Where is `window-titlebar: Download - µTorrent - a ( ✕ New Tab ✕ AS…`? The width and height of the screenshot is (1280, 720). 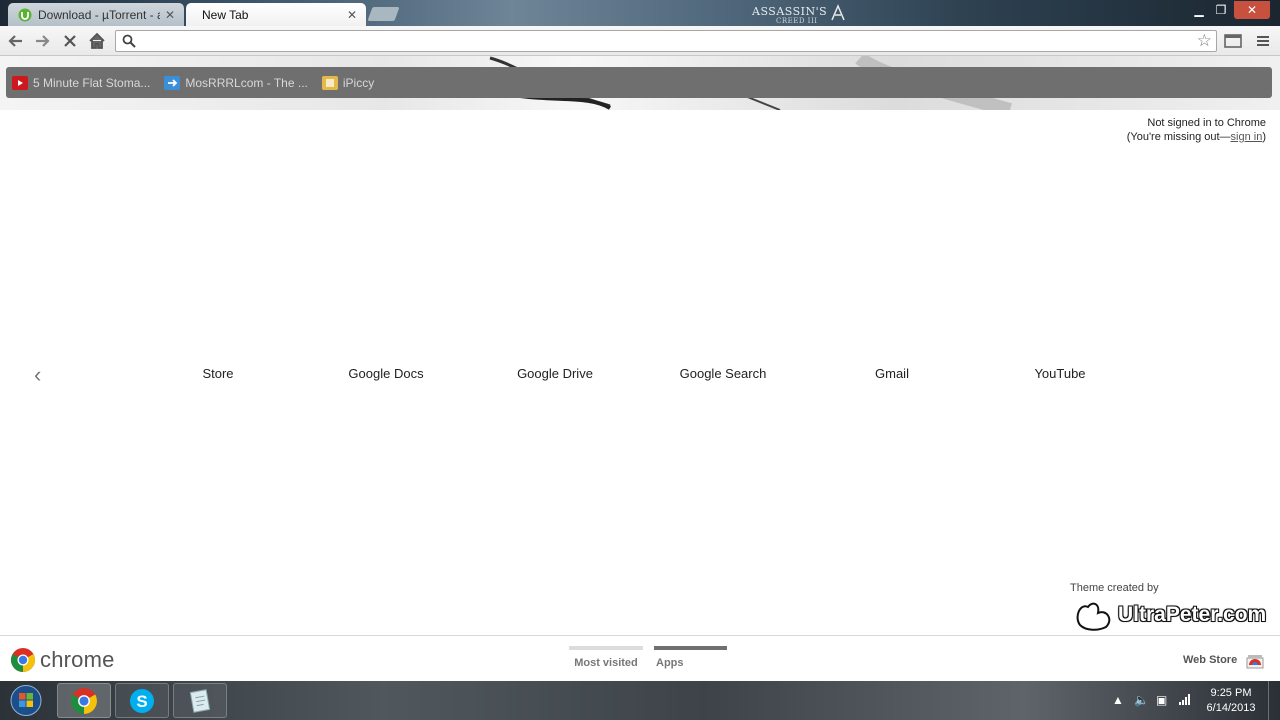
window-titlebar: Download - µTorrent - a ( ✕ New Tab ✕ AS… is located at coordinates (640, 13).